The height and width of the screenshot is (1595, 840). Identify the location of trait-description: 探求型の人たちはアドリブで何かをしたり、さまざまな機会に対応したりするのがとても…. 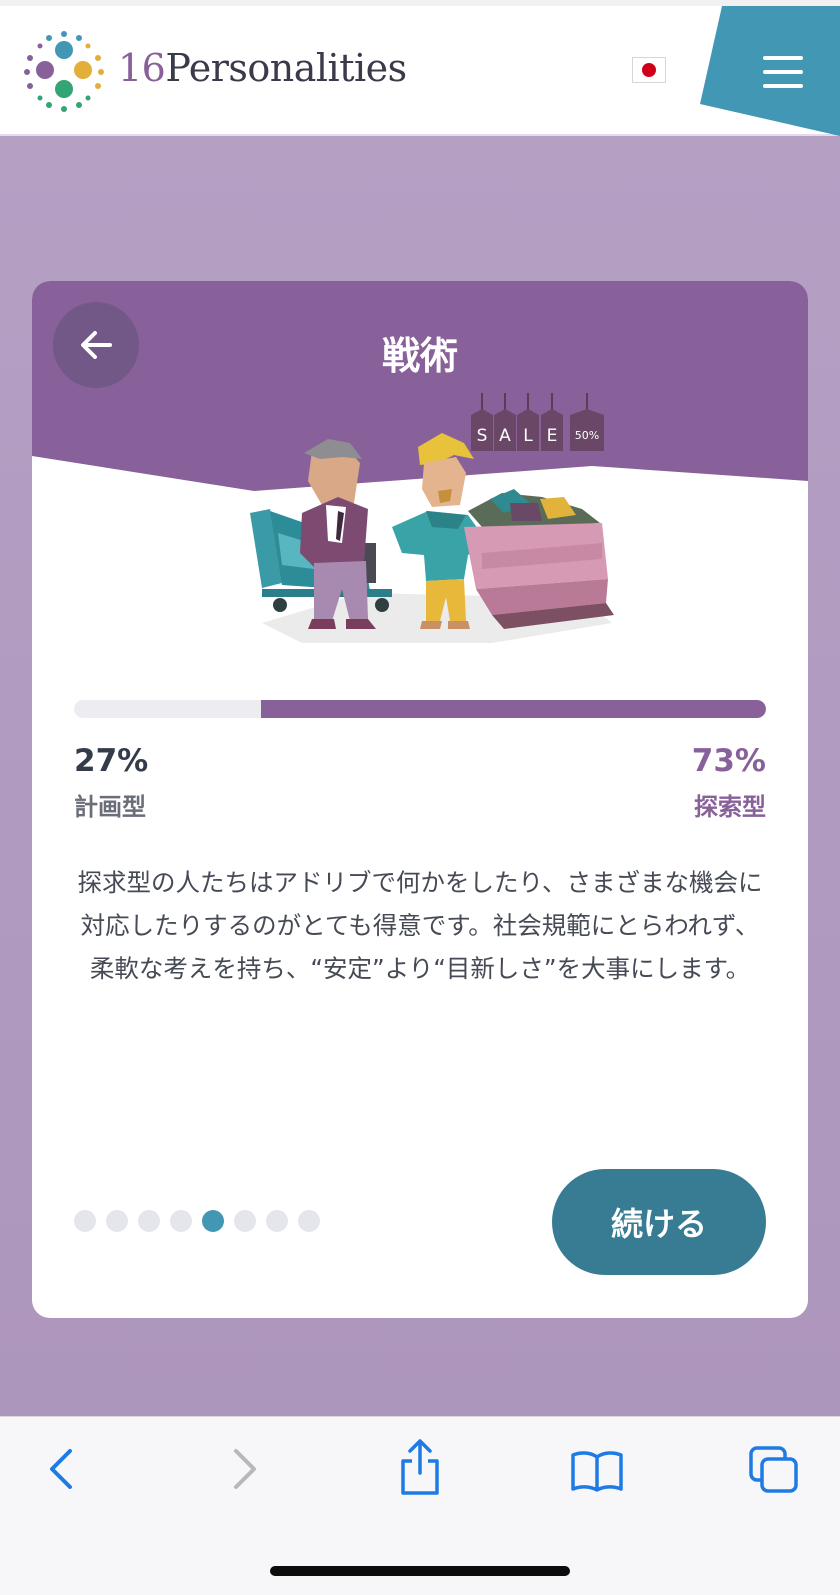
(420, 925).